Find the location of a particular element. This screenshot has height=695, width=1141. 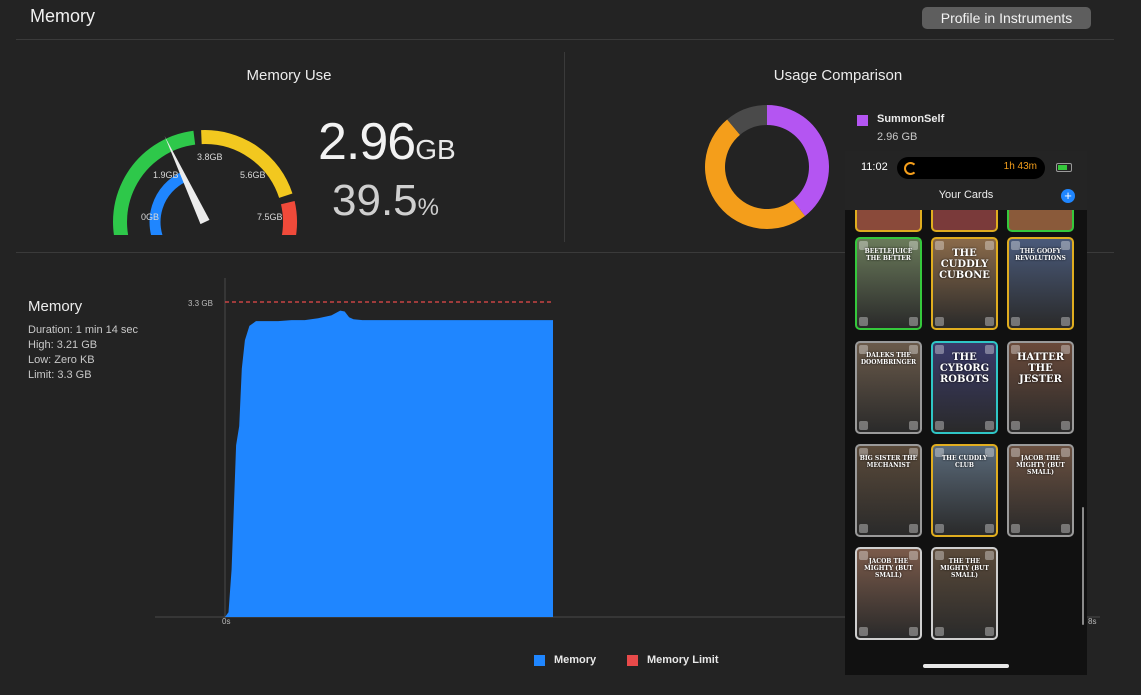

memory-percent: 39.5% is located at coordinates (385, 201).